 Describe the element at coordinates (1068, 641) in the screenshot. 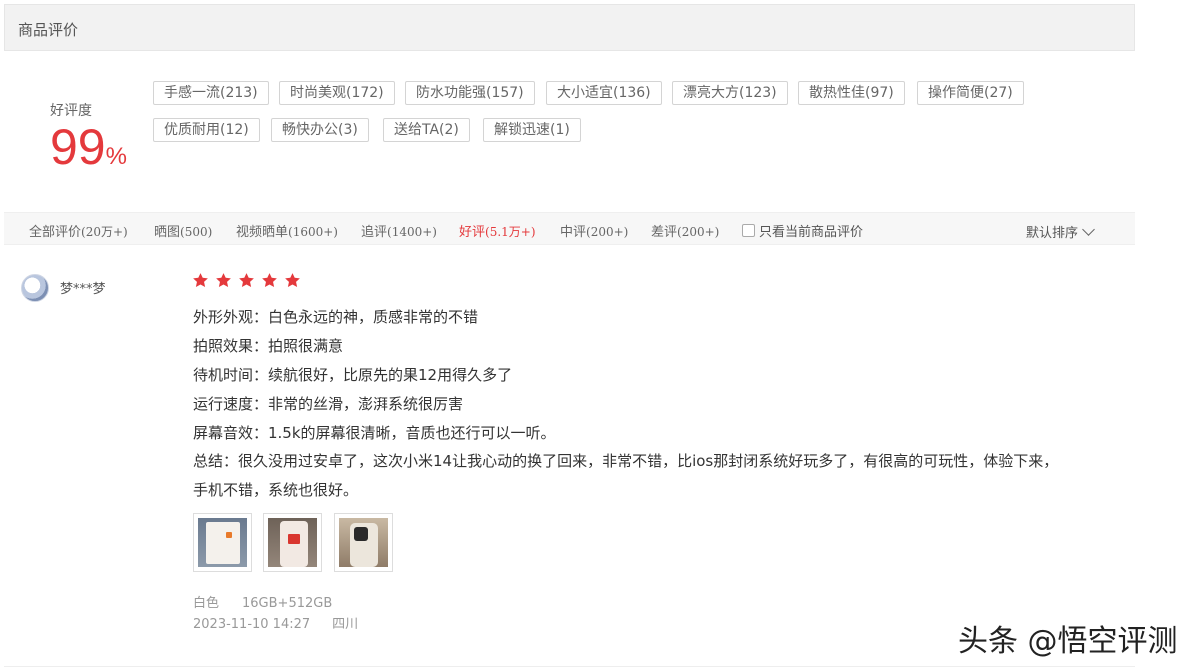

I see `watermark: 头条 @悟空评测` at that location.